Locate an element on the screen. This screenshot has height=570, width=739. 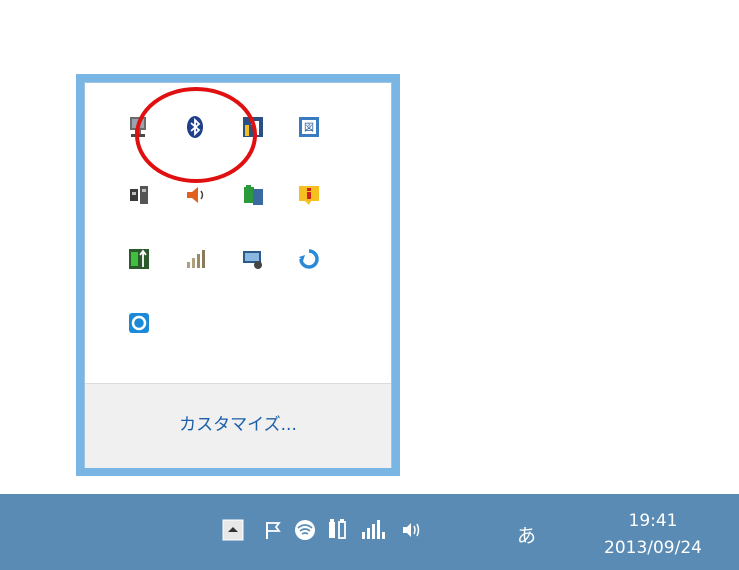
volume-icon is located at coordinates (411, 530).